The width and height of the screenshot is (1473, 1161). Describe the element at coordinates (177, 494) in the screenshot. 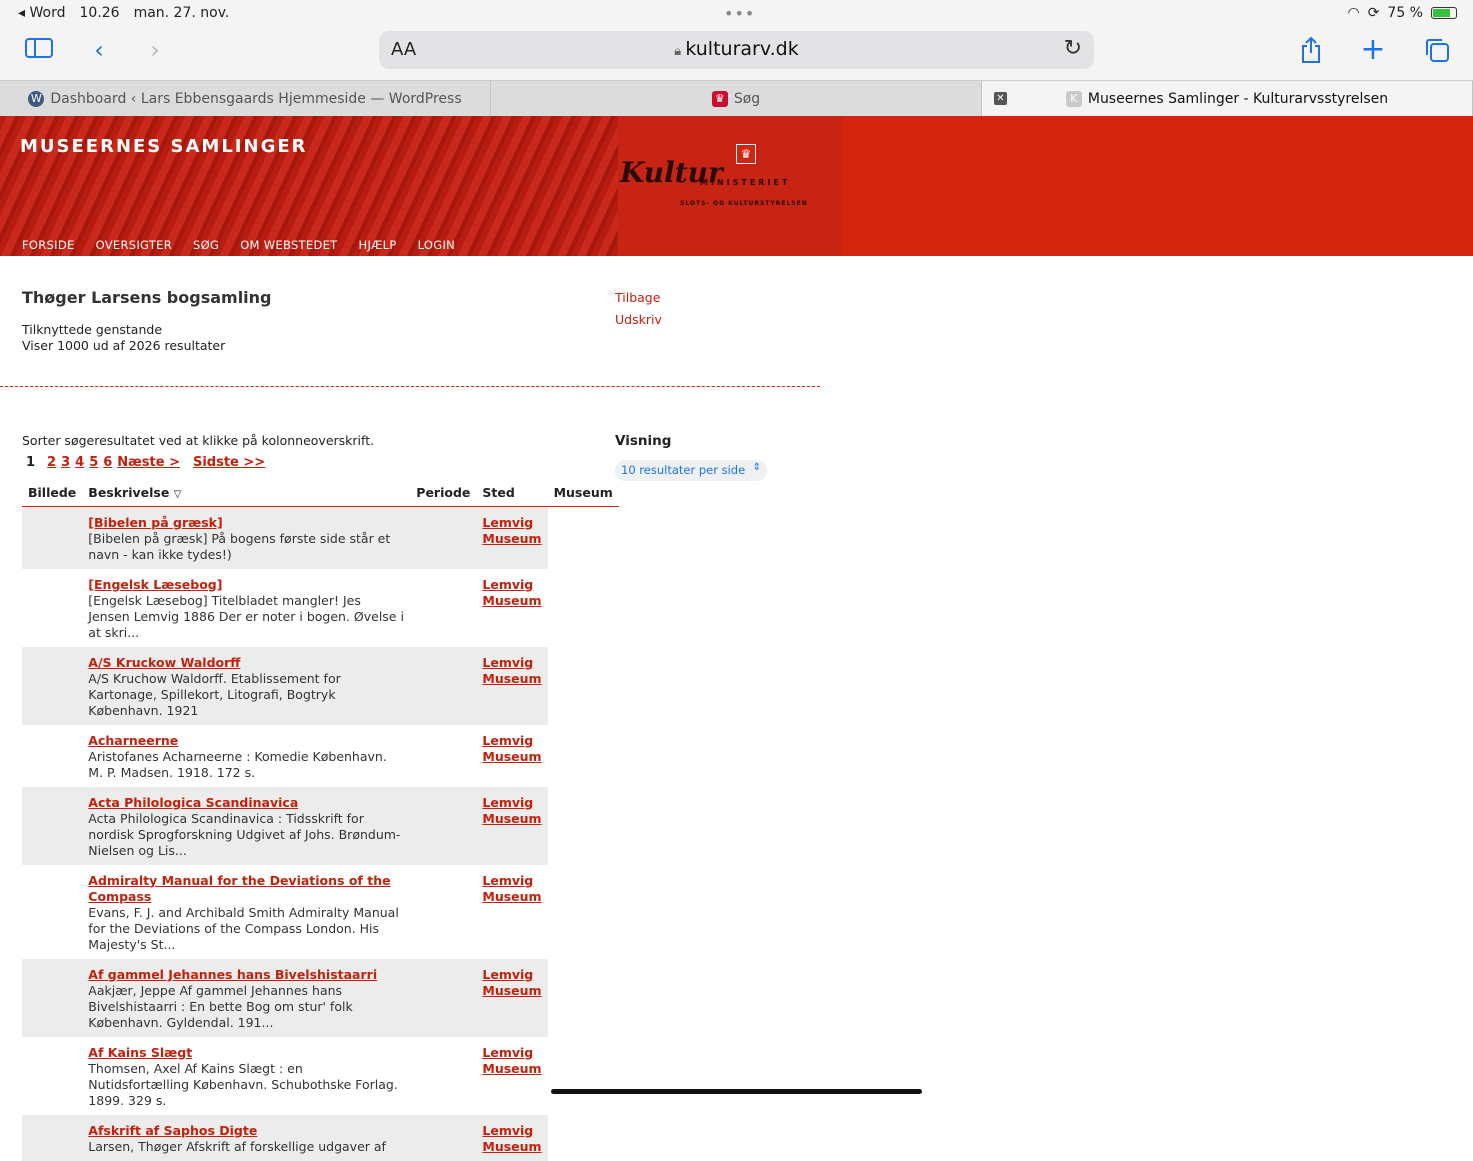

I see `sort-down-icon: ▽` at that location.